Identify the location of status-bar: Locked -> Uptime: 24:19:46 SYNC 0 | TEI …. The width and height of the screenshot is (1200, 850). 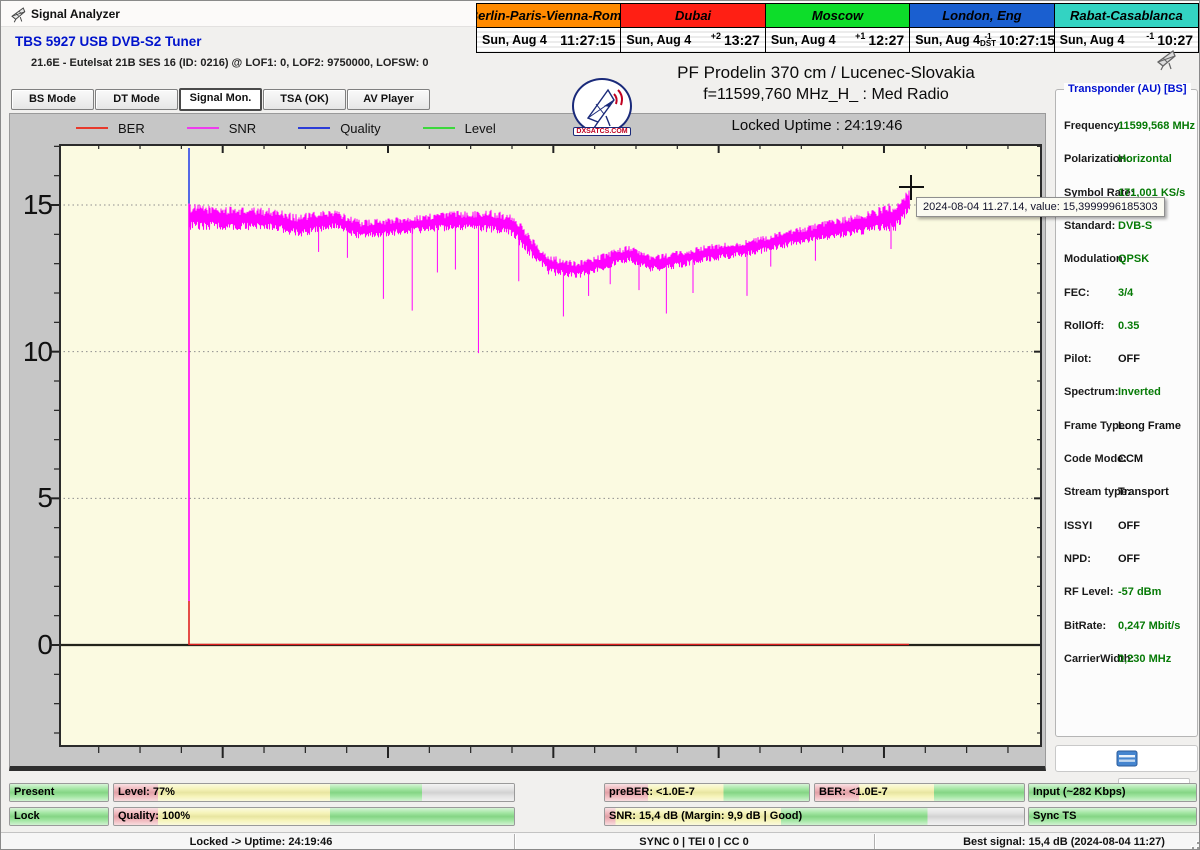
(600, 840).